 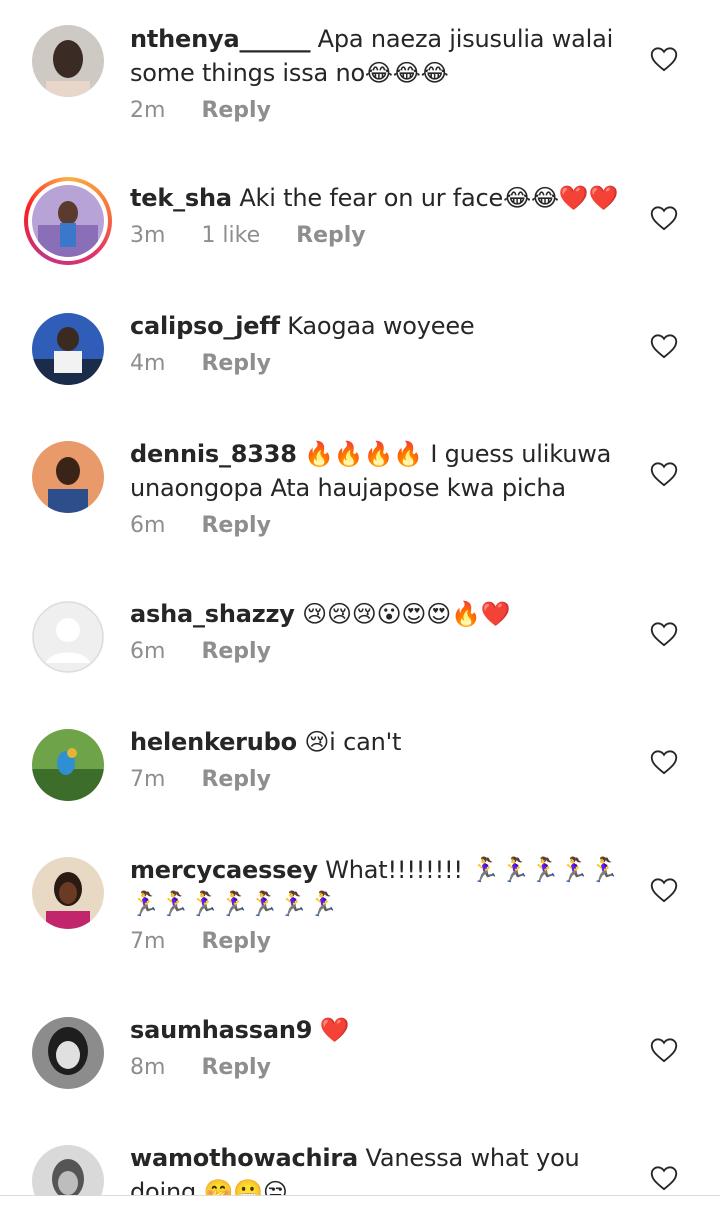 What do you see at coordinates (380, 235) in the screenshot?
I see `comment-meta: 3m 1 like Reply` at bounding box center [380, 235].